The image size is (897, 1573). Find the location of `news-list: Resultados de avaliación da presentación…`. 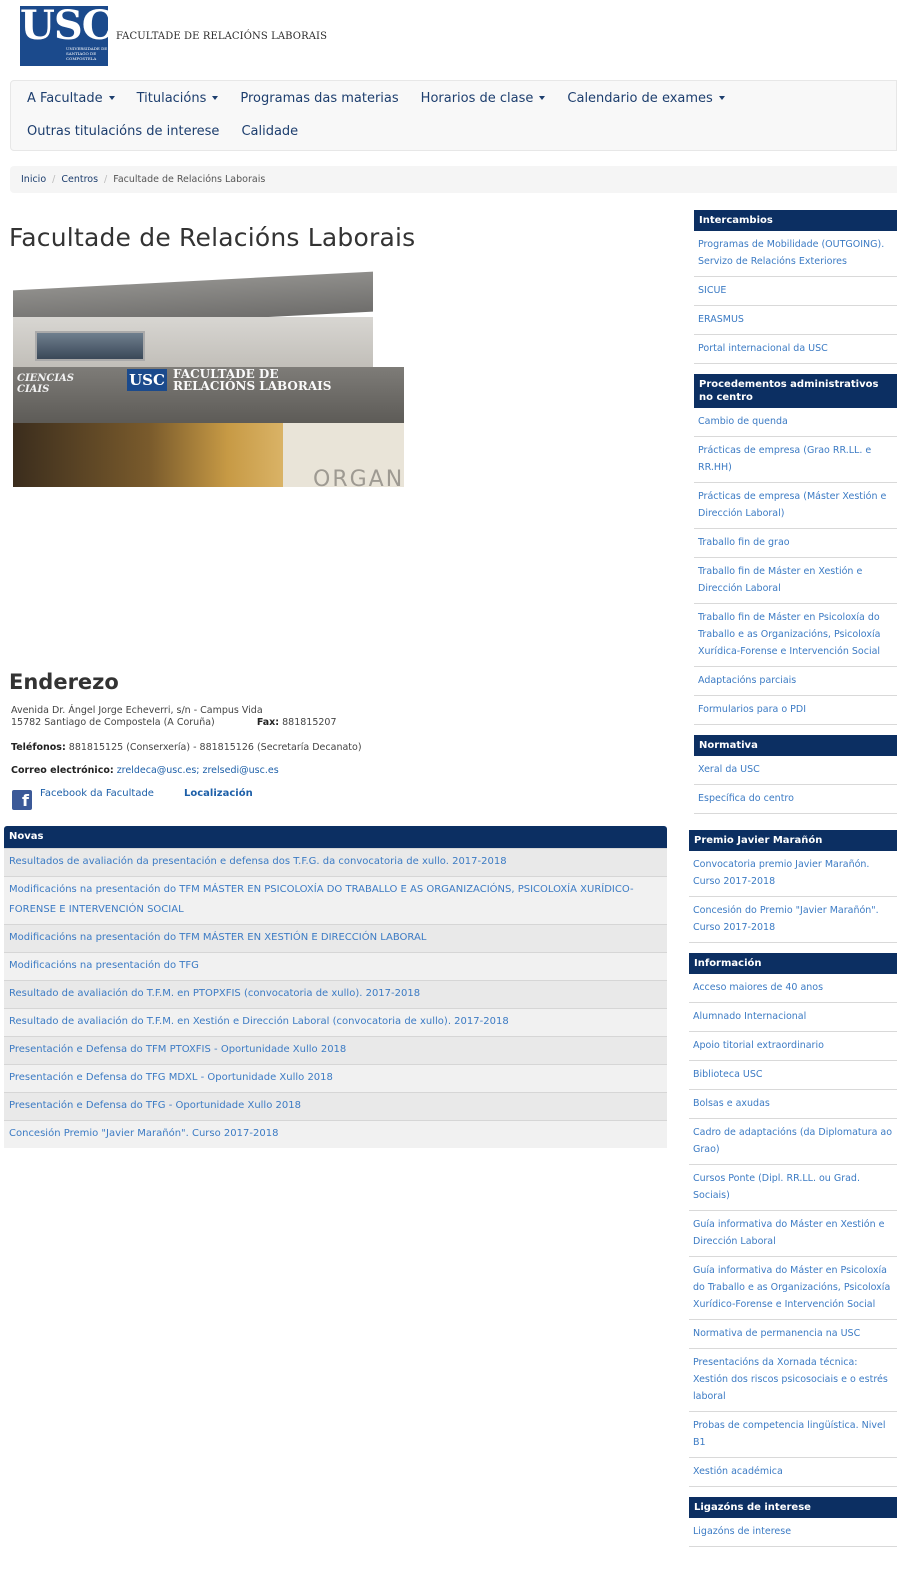

news-list: Resultados de avaliación da presentación… is located at coordinates (335, 998).